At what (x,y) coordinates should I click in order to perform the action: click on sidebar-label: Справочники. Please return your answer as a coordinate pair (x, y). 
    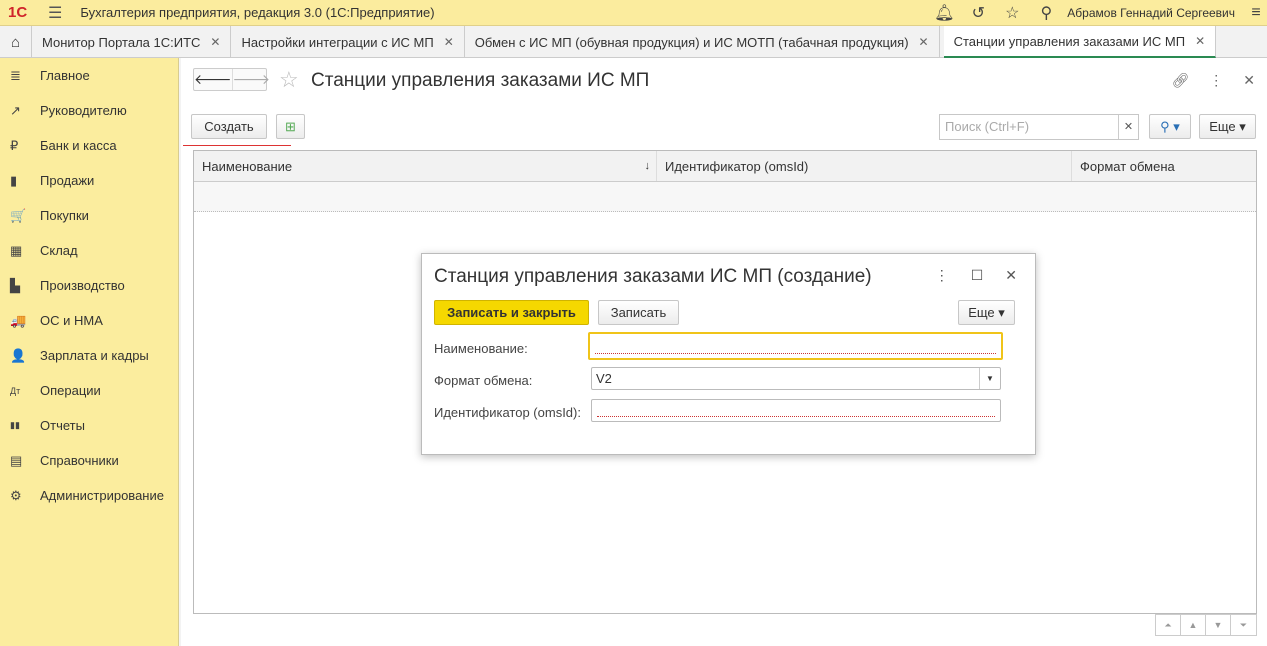
    Looking at the image, I should click on (79, 460).